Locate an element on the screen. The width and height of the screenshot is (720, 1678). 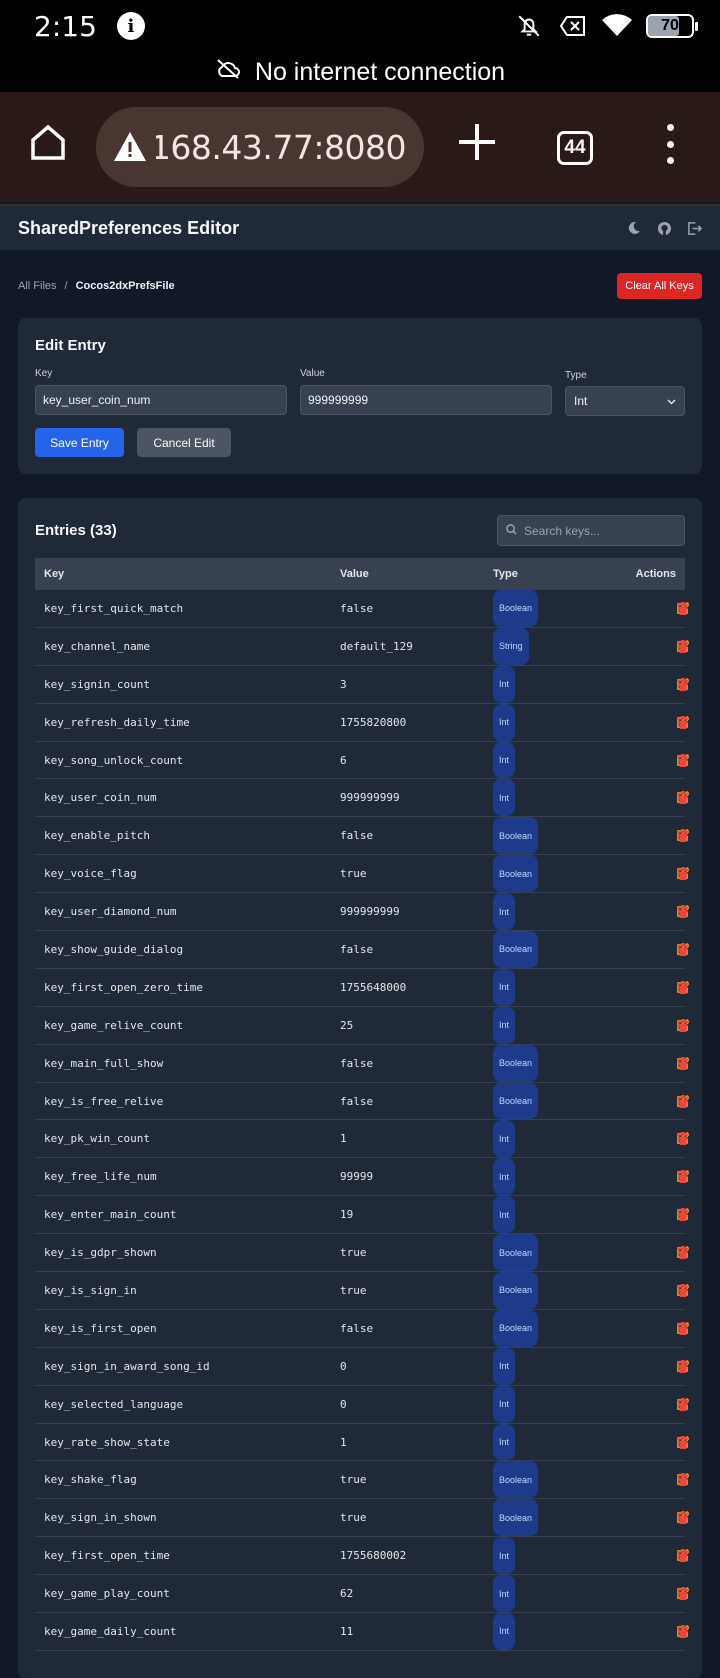
entry-value: 3 is located at coordinates (343, 684).